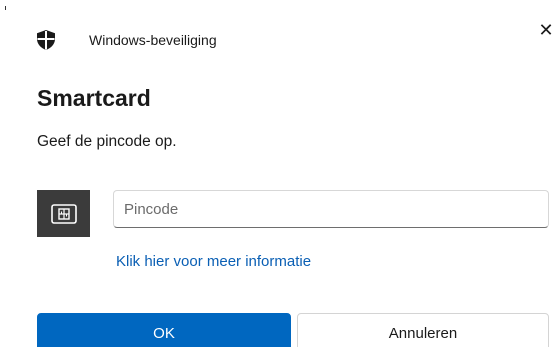  I want to click on shield-icon, so click(46, 40).